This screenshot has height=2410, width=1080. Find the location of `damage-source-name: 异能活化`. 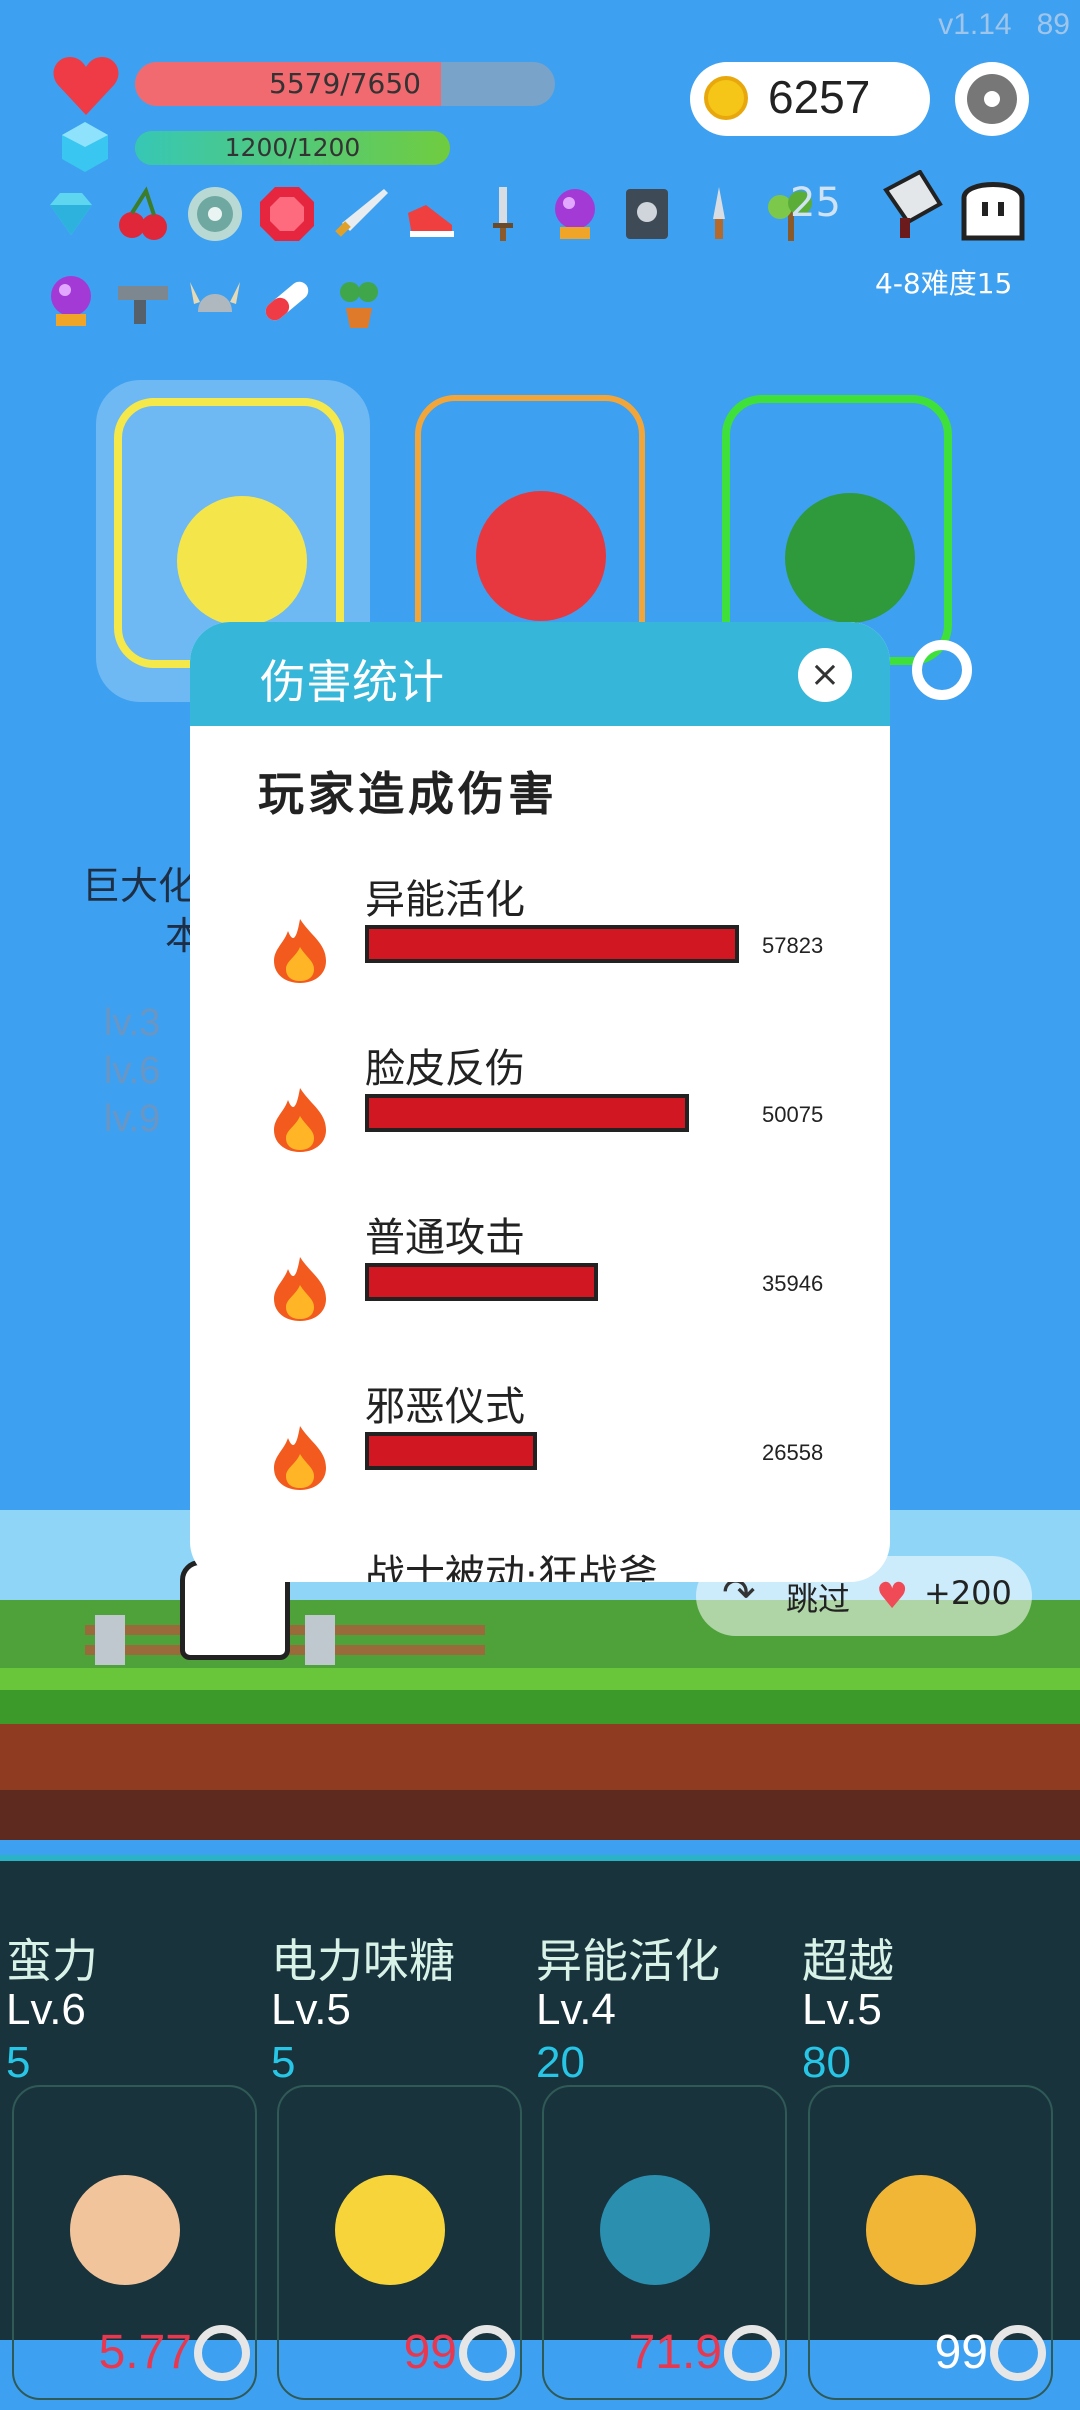

damage-source-name: 异能活化 is located at coordinates (445, 900).